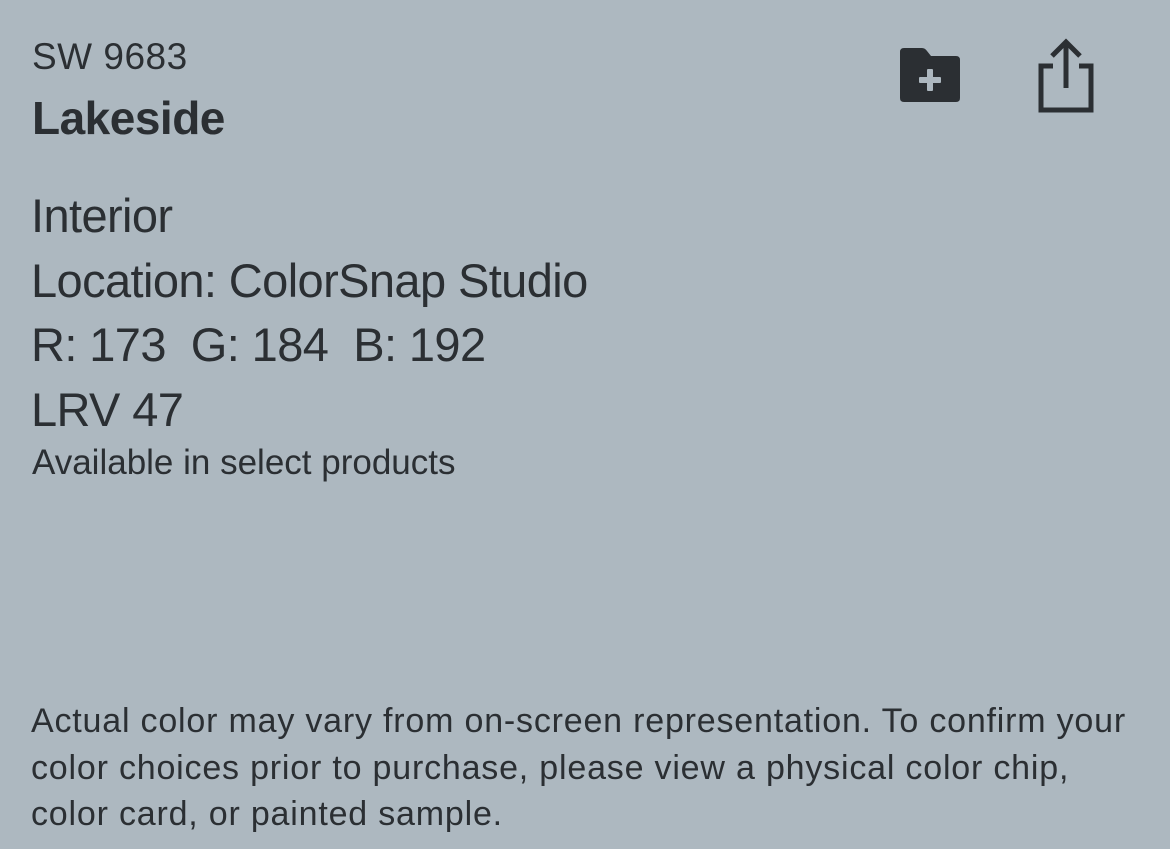 Image resolution: width=1170 pixels, height=849 pixels. What do you see at coordinates (102, 215) in the screenshot?
I see `usage-text: Interior` at bounding box center [102, 215].